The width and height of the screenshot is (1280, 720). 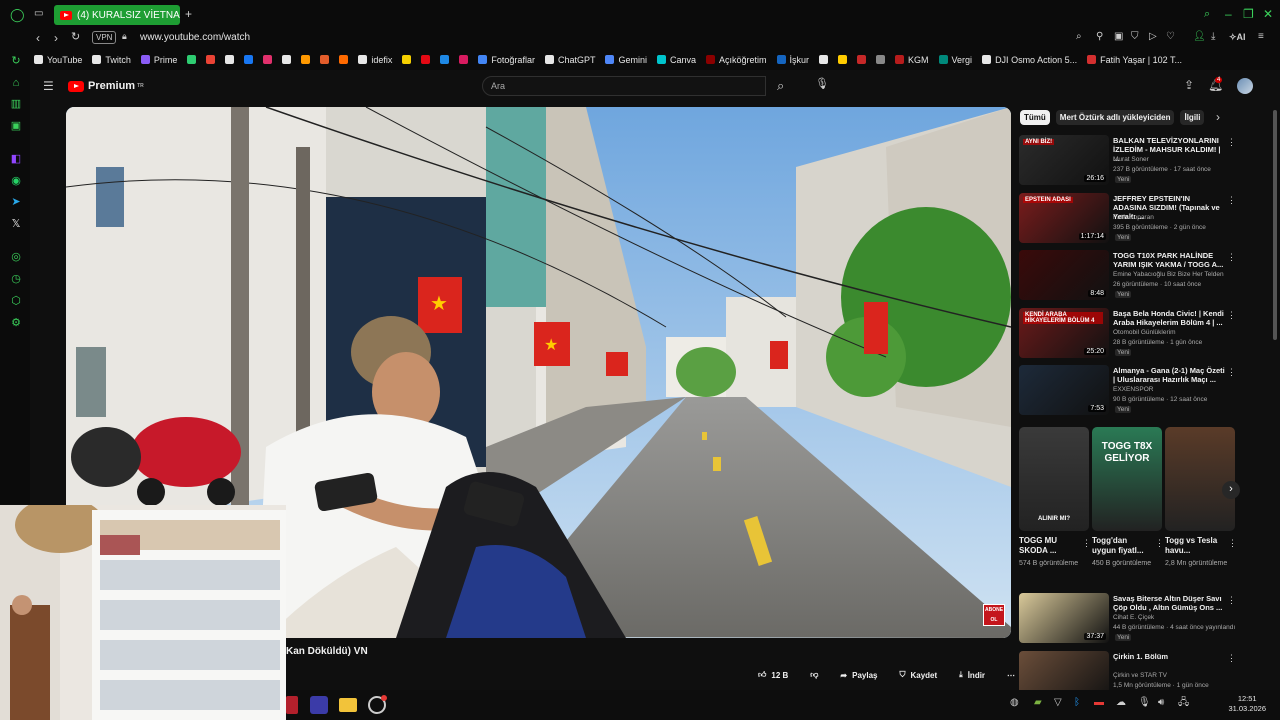 I want to click on volume-icon: 🔊︎, so click(x=1161, y=703).